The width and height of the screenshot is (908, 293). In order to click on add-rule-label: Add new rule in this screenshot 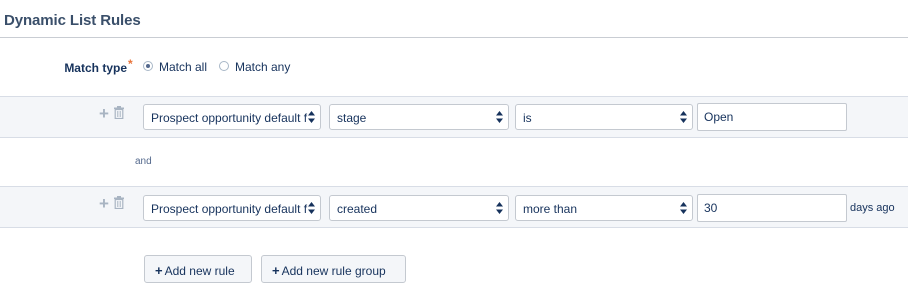, I will do `click(199, 271)`.